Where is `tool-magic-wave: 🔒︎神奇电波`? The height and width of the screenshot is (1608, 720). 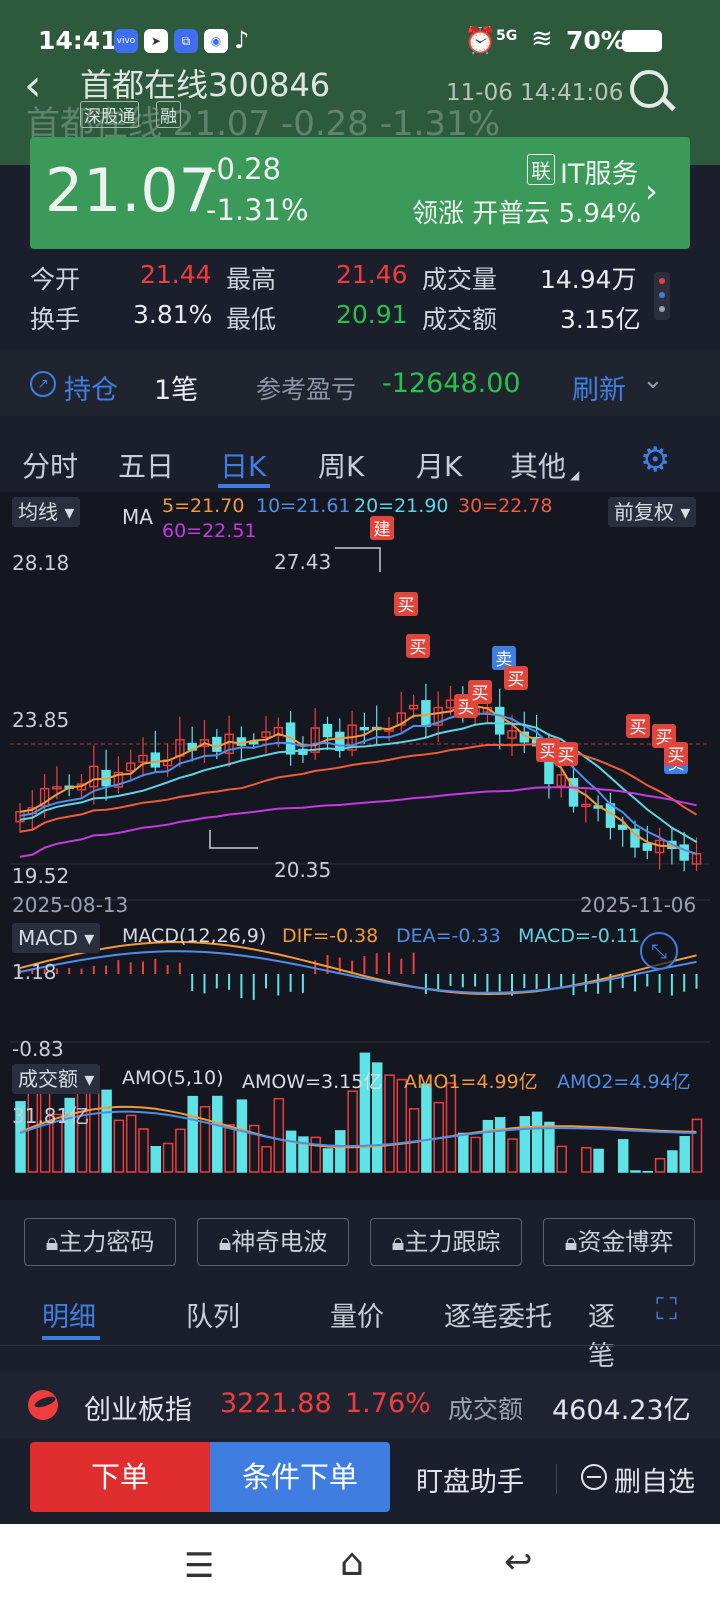
tool-magic-wave: 🔒︎神奇电波 is located at coordinates (273, 1242).